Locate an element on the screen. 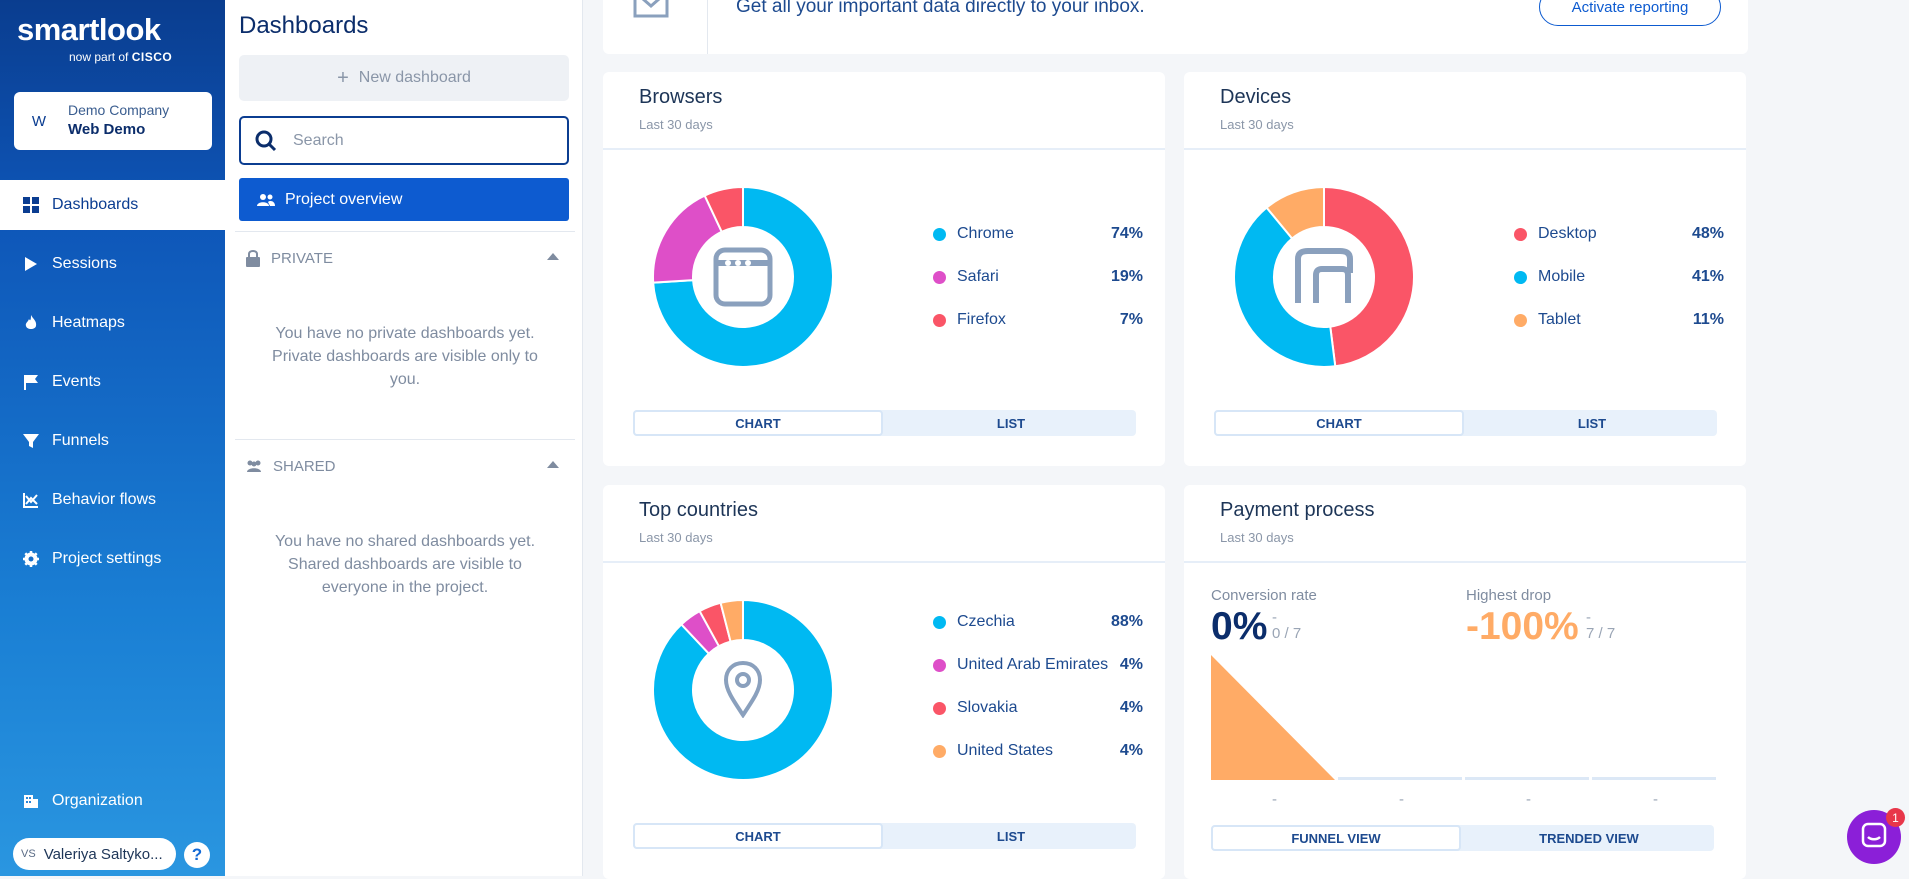 This screenshot has width=1909, height=879. dashboard-search is located at coordinates (404, 140).